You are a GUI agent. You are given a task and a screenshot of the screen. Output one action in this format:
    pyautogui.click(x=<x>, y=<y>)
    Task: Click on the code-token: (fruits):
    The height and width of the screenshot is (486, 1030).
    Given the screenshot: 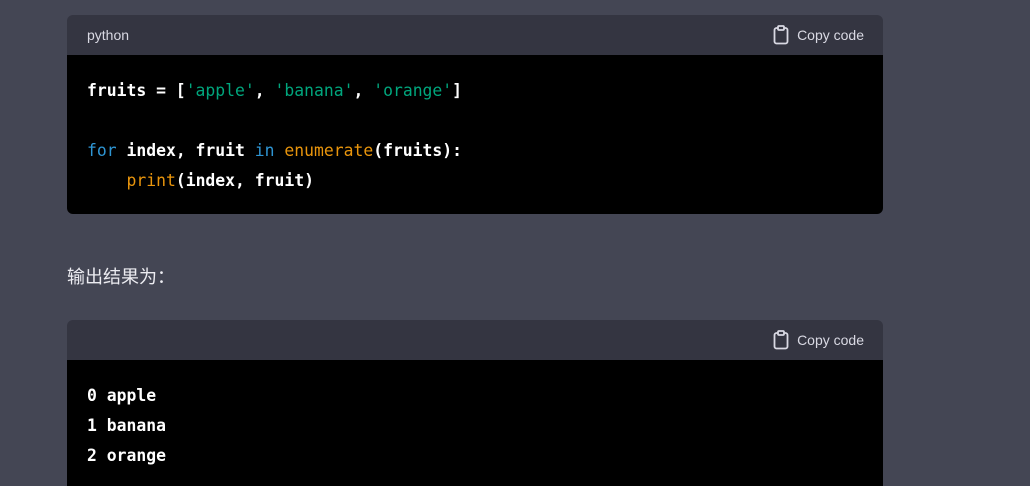 What is the action you would take?
    pyautogui.click(x=418, y=150)
    